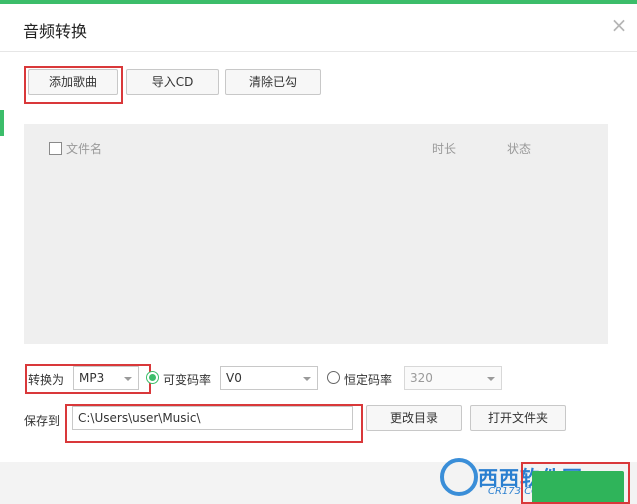 The image size is (637, 504). I want to click on cbr-radio, so click(333, 377).